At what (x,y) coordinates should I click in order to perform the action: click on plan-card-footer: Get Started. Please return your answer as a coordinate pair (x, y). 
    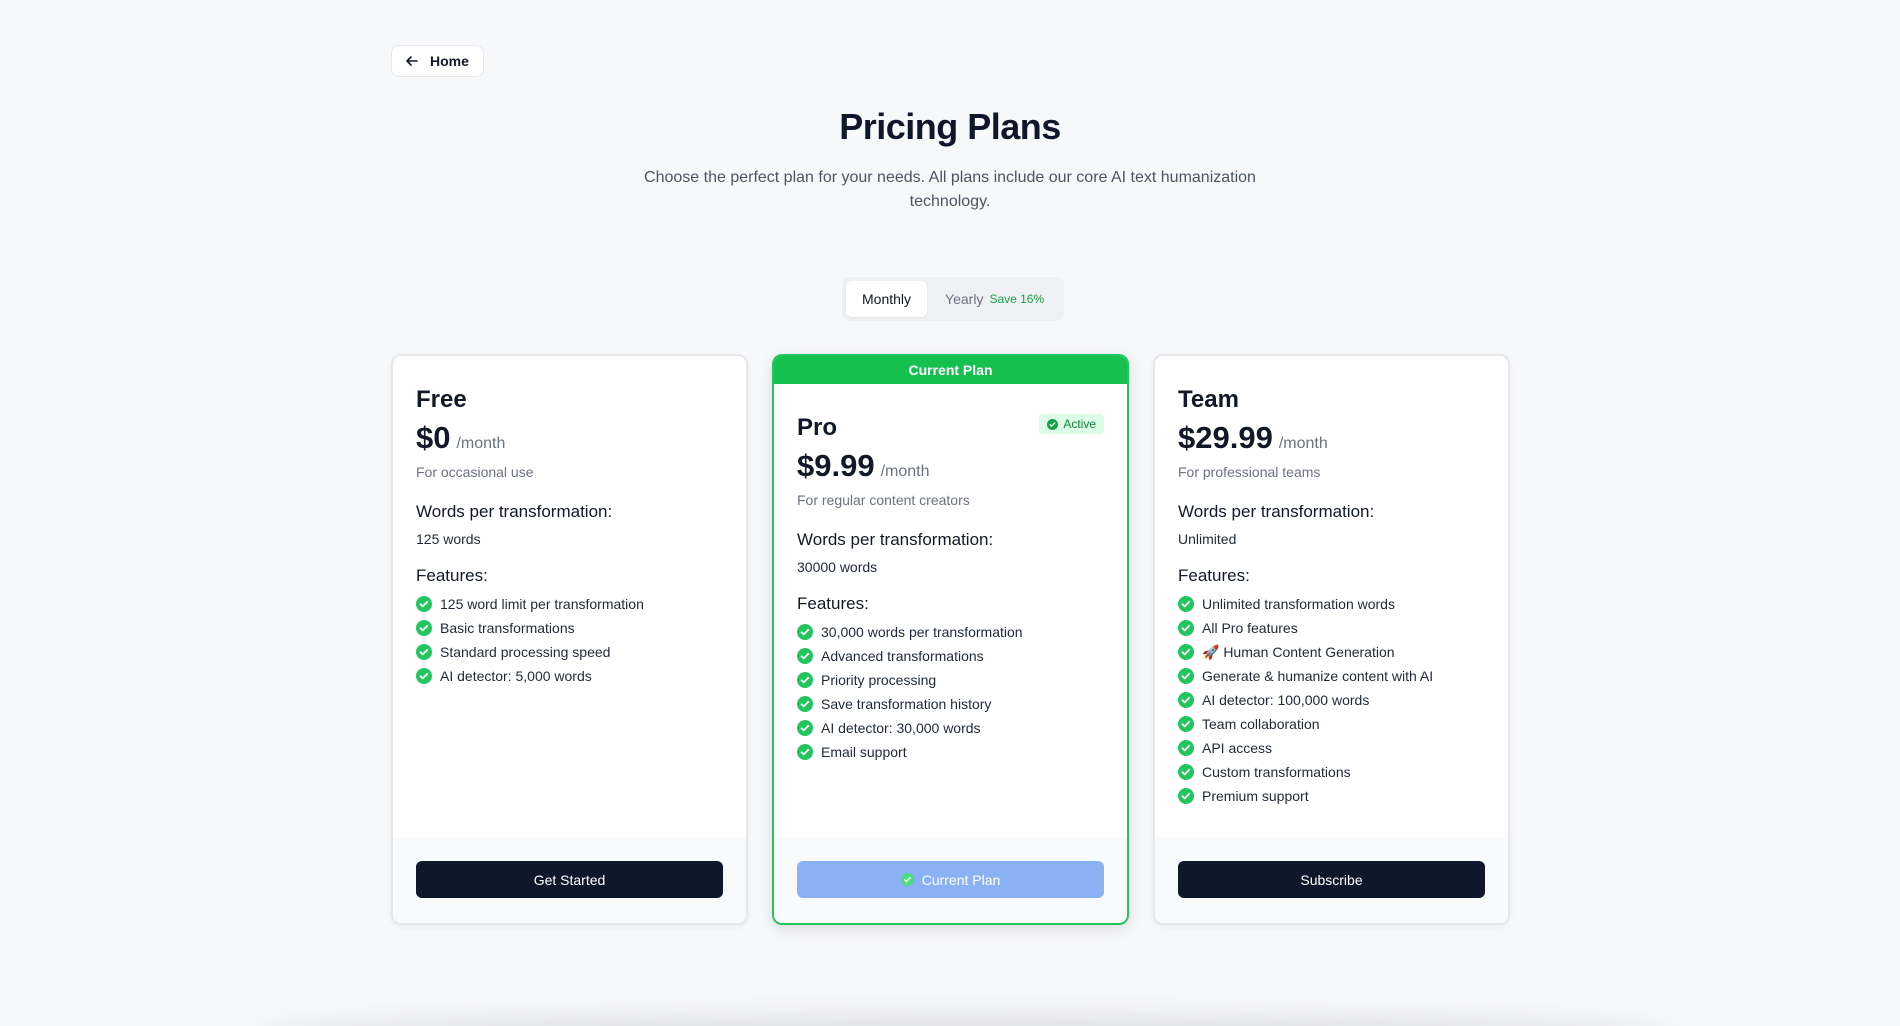
    Looking at the image, I should click on (569, 880).